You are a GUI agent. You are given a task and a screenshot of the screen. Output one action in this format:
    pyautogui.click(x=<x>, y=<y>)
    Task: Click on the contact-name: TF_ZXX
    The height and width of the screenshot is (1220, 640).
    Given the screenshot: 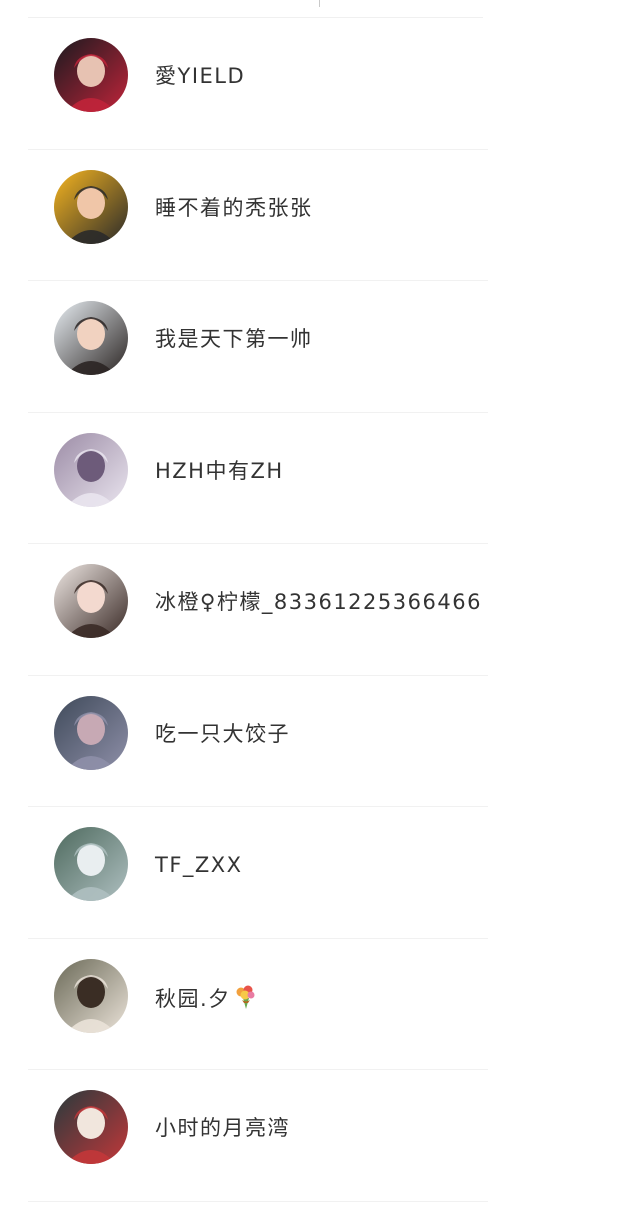 What is the action you would take?
    pyautogui.click(x=199, y=865)
    